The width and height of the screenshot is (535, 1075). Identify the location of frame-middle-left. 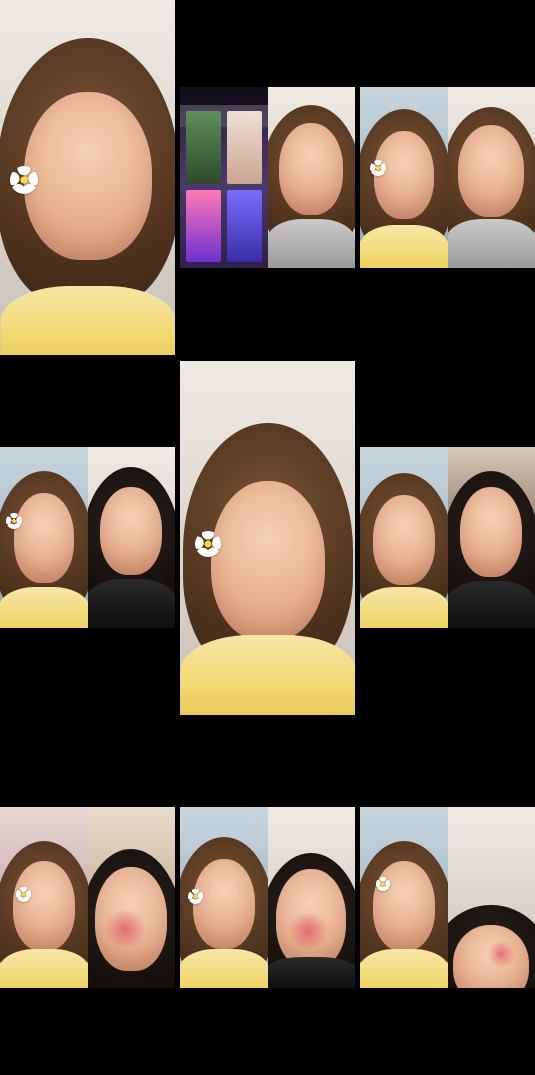
(87, 537).